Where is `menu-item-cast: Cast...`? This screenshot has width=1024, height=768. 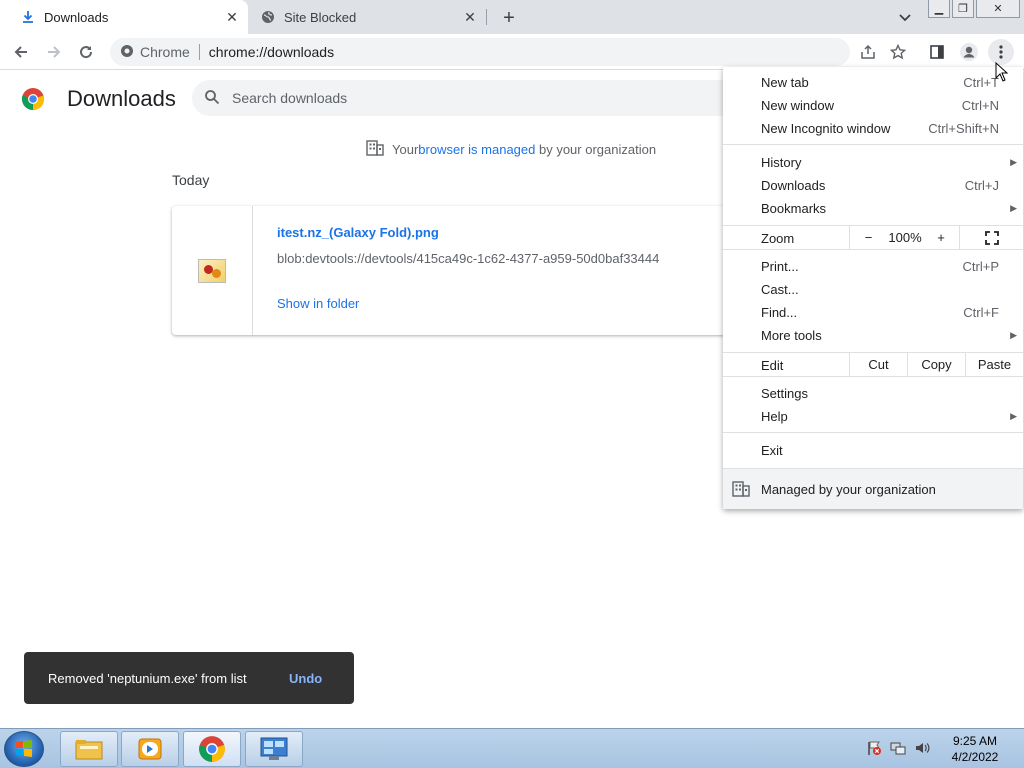
menu-item-cast: Cast... is located at coordinates (873, 289).